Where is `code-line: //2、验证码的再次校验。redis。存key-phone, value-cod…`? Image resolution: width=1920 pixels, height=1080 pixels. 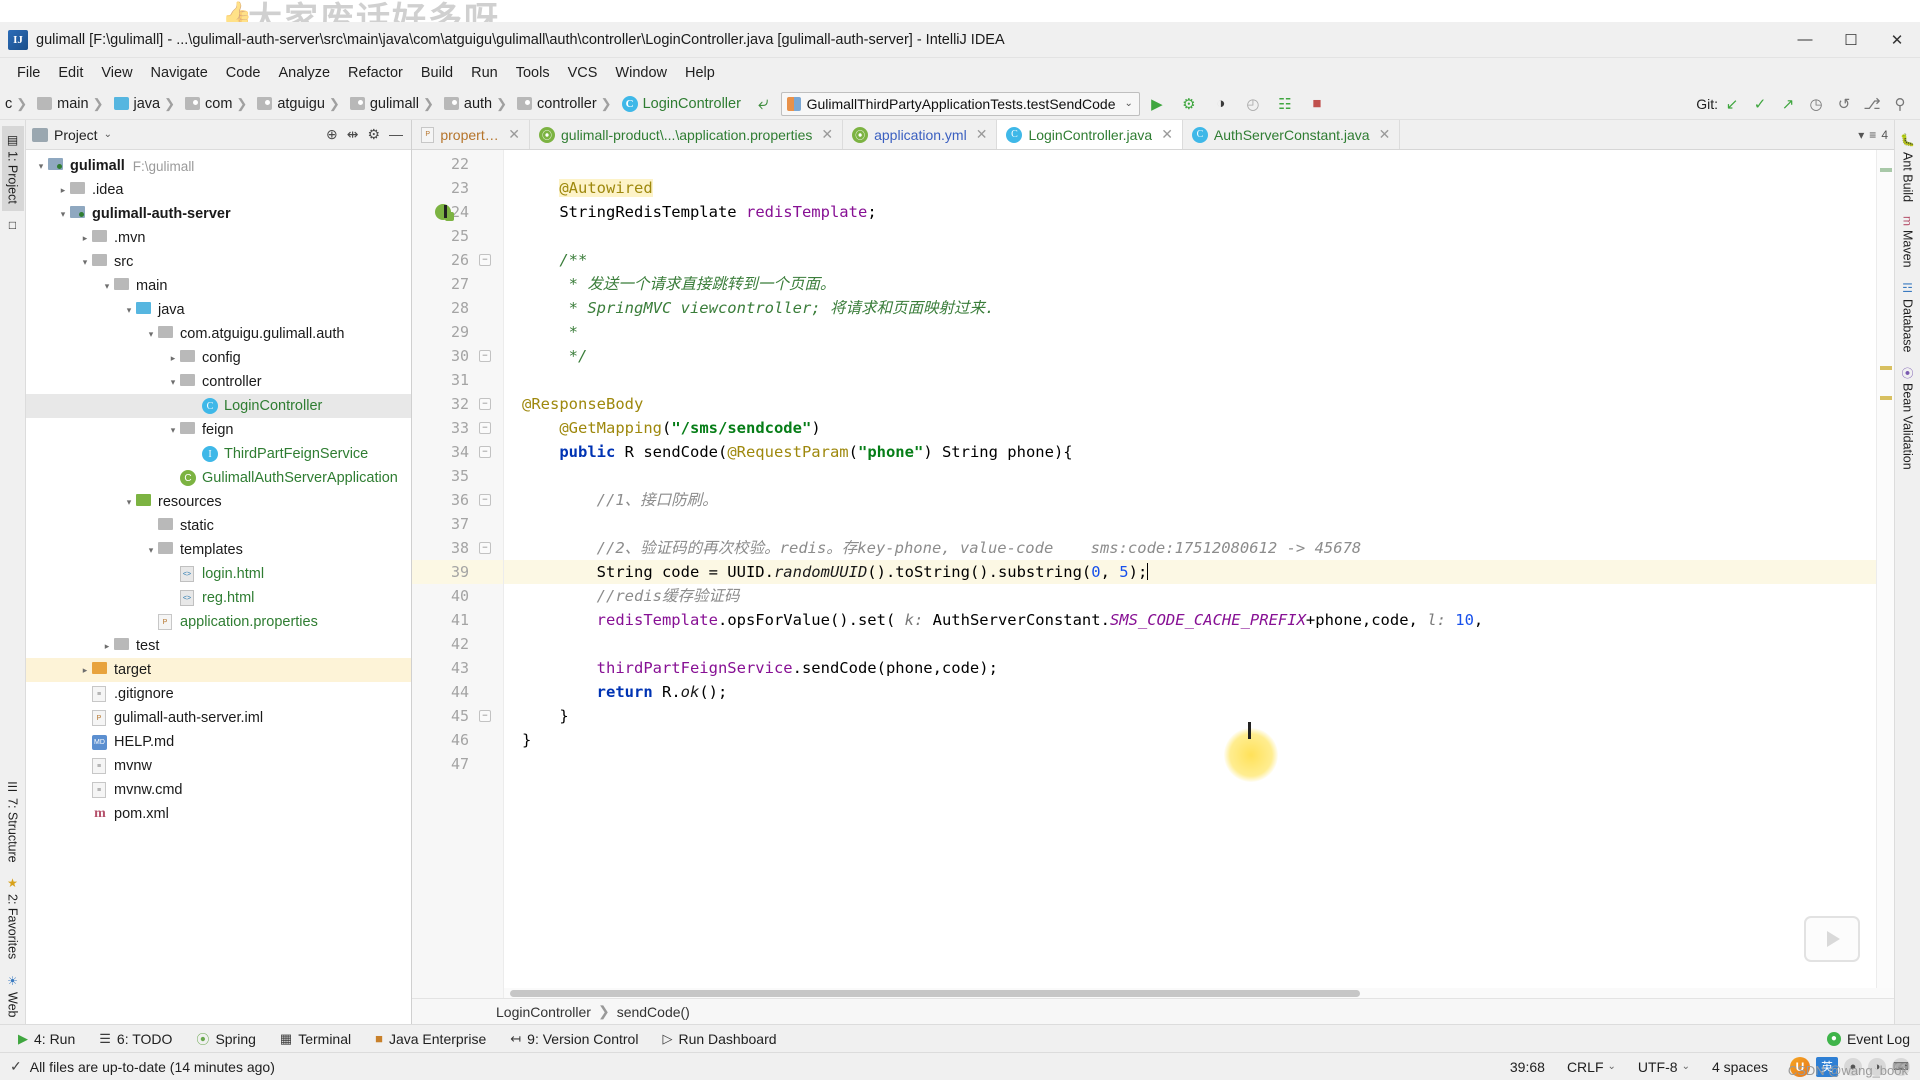
code-line: //2、验证码的再次校验。redis。存key-phone, value-cod… is located at coordinates (1190, 548).